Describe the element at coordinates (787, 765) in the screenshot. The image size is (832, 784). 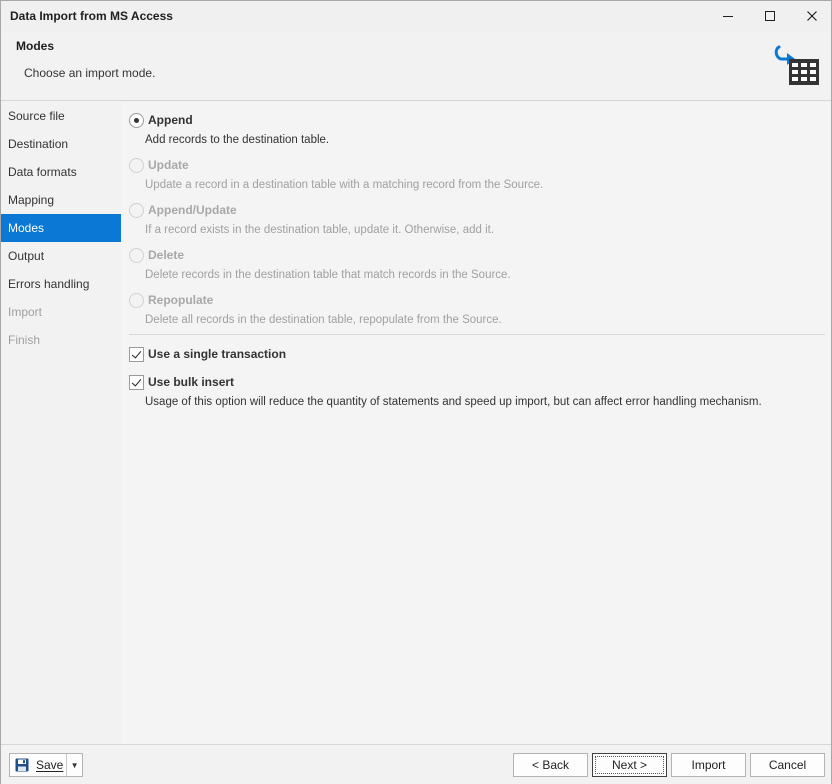
I see `cancel-button: Cancel` at that location.